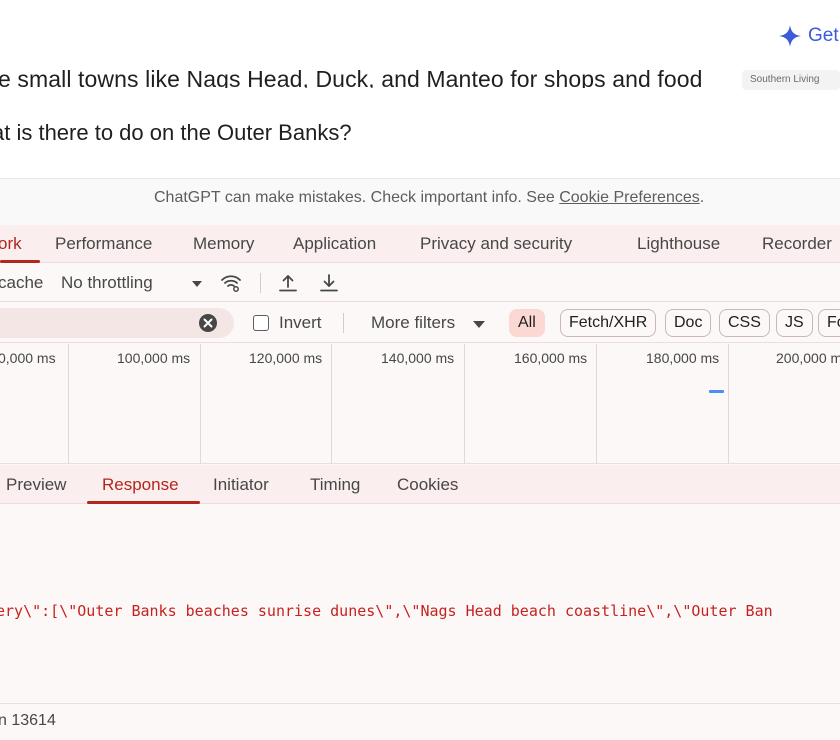 This screenshot has width=840, height=740. I want to click on active-tab-indicator, so click(20, 261).